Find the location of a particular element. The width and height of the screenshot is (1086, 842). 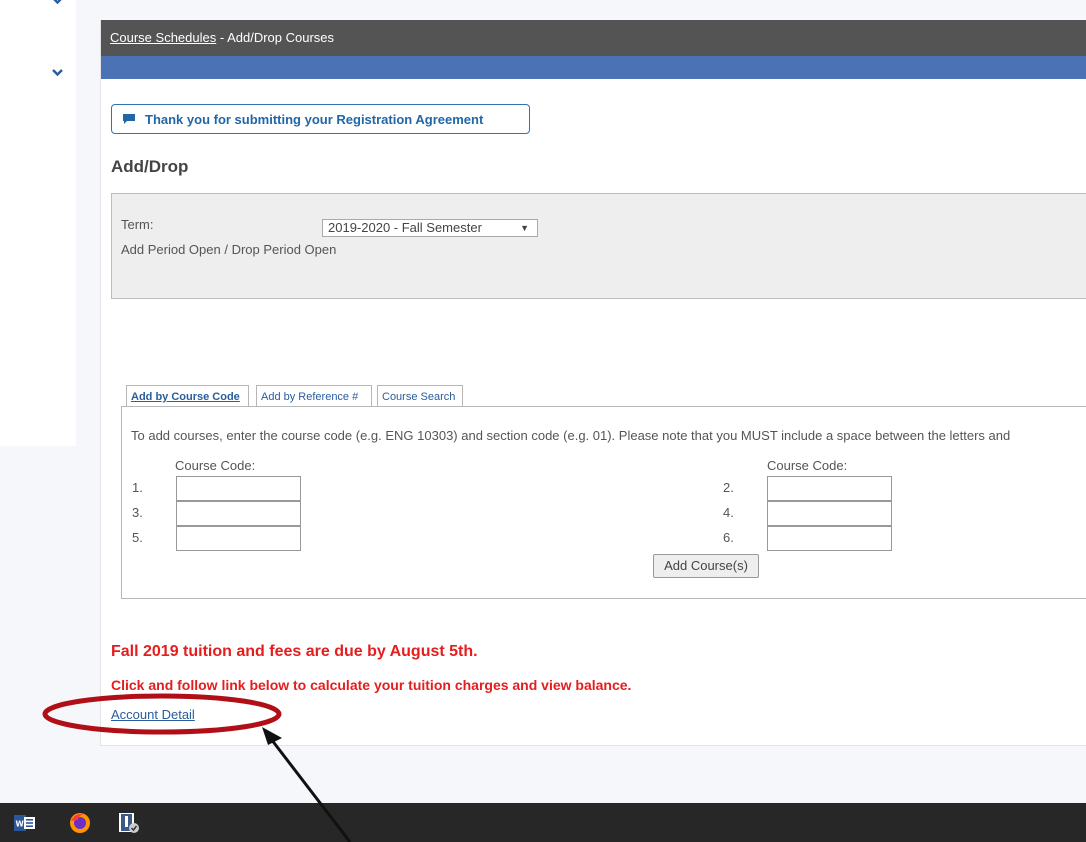

term-select-value: 2019-2020 - Fall Semester is located at coordinates (405, 227).